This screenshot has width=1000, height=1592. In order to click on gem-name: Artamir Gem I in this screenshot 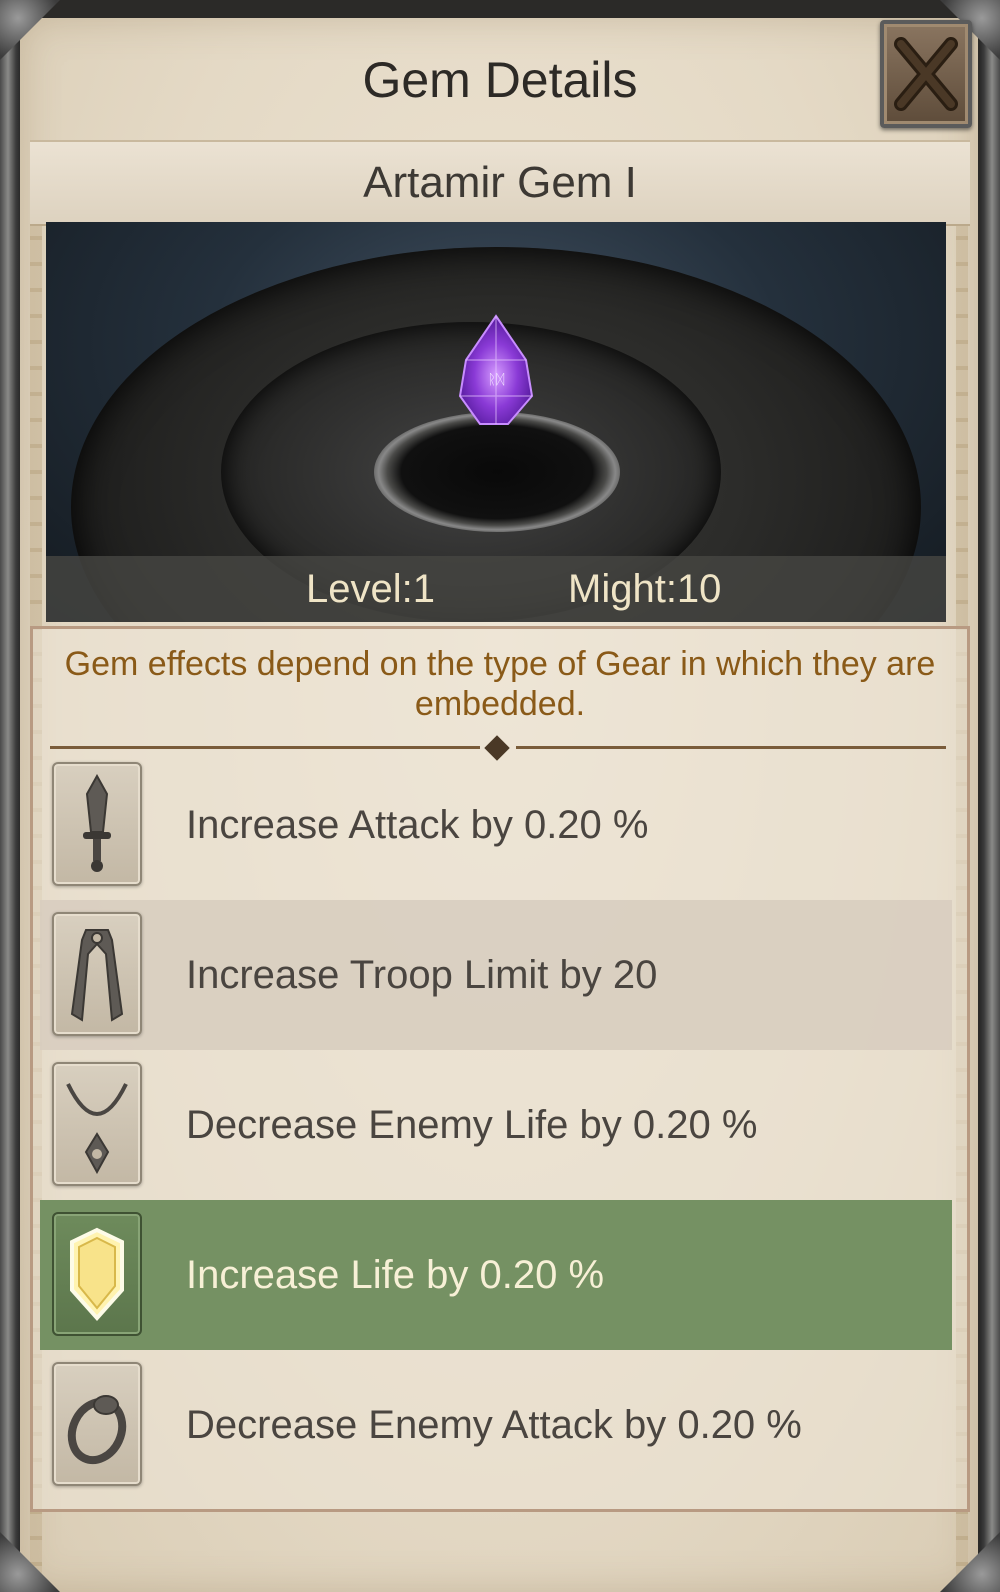, I will do `click(500, 182)`.